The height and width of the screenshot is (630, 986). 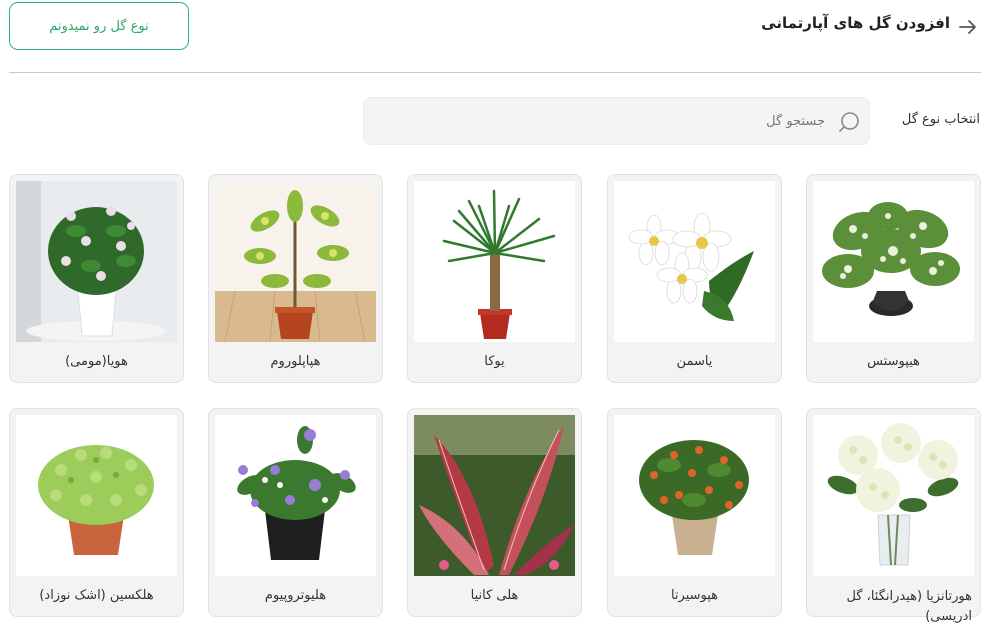 What do you see at coordinates (99, 26) in the screenshot?
I see `unknown-flower-button: نوع گل رو نمیدونم` at bounding box center [99, 26].